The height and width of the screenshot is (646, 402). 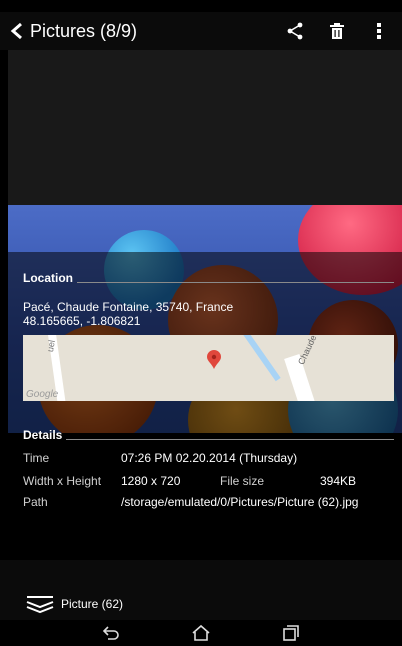 I want to click on nav-bar, so click(x=201, y=633).